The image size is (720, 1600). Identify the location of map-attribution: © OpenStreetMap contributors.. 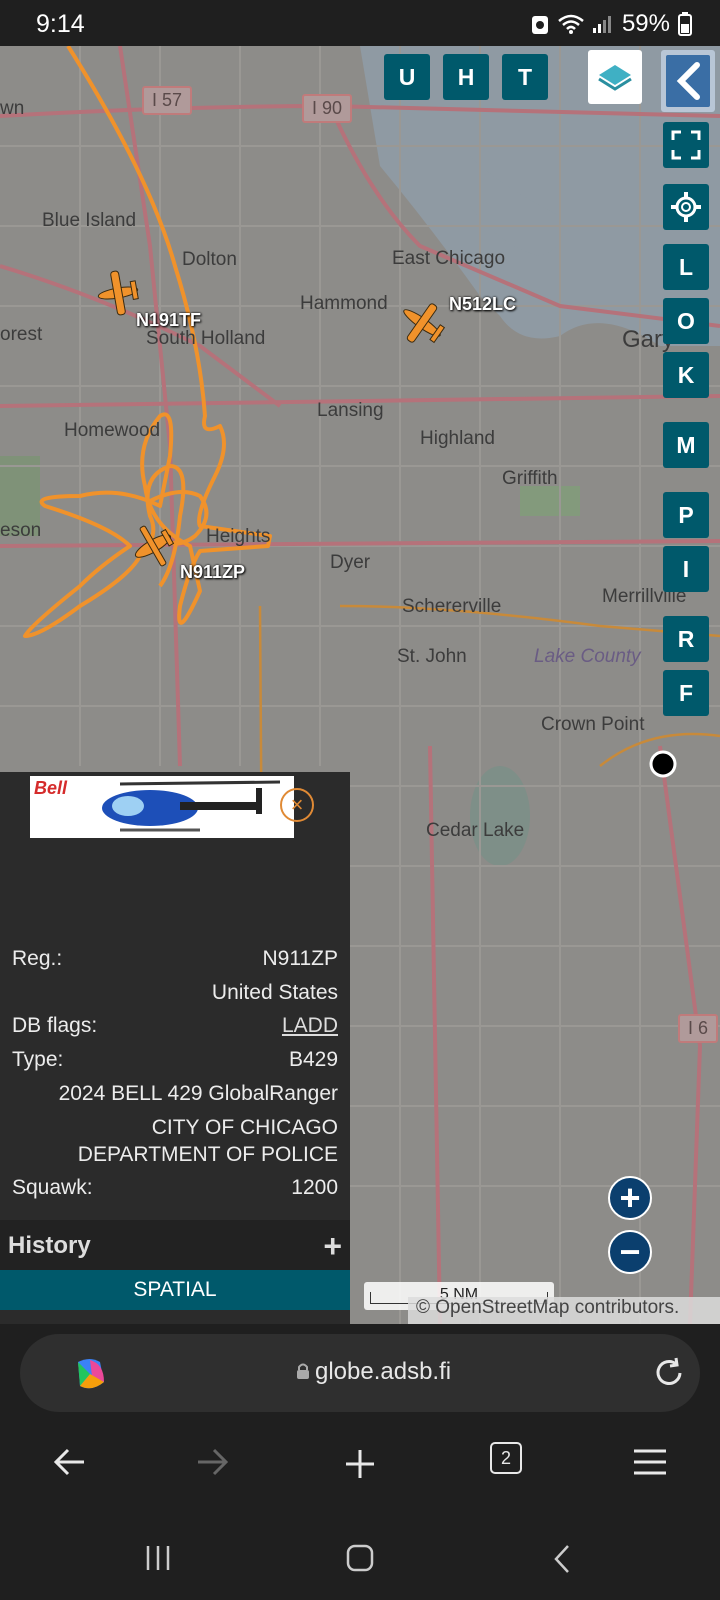
(564, 1310).